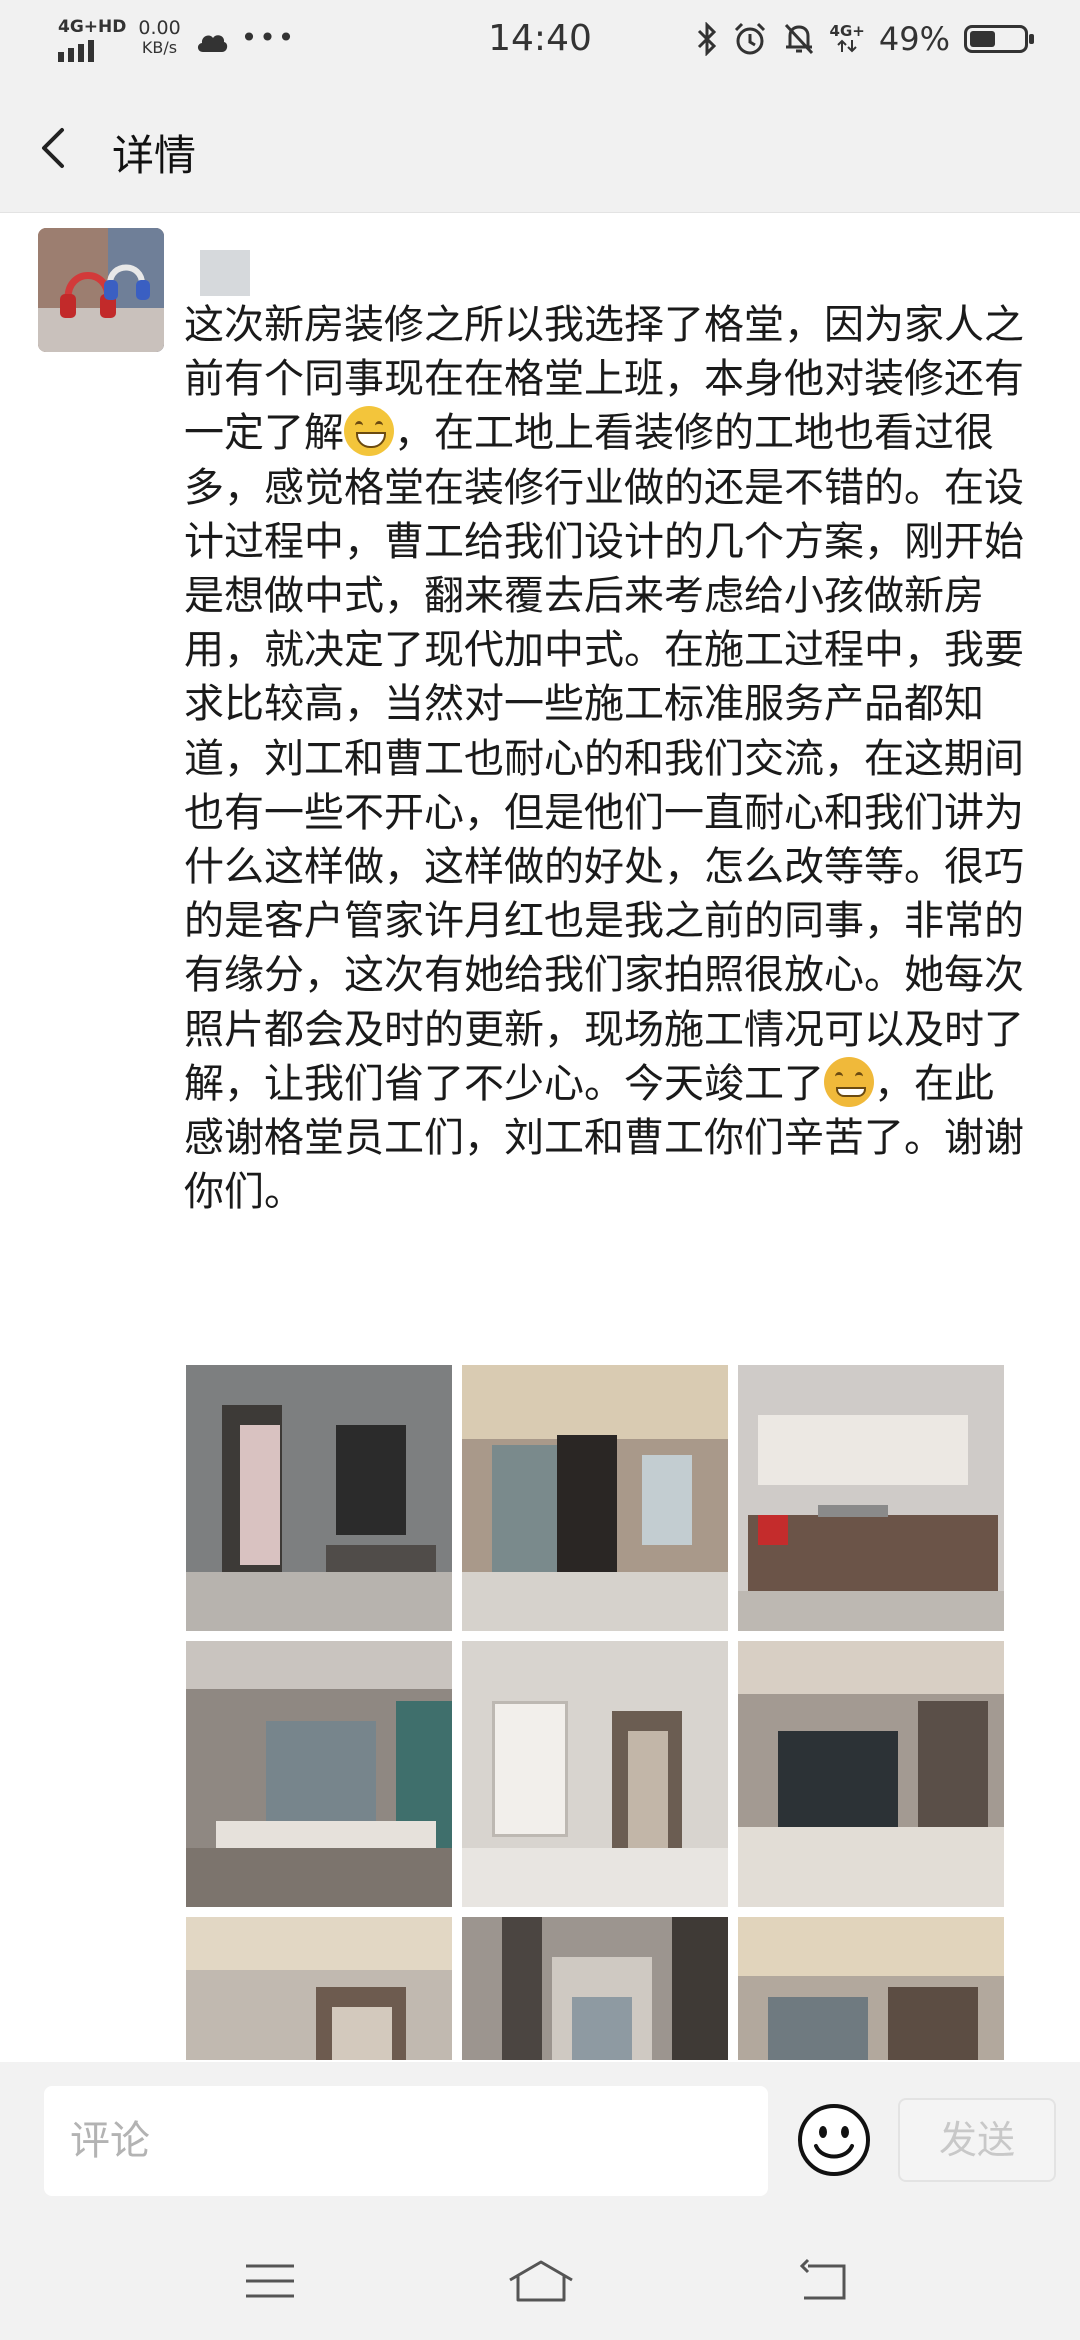 The height and width of the screenshot is (2340, 1080). Describe the element at coordinates (595, 1774) in the screenshot. I see `hallway-shelf-photo` at that location.